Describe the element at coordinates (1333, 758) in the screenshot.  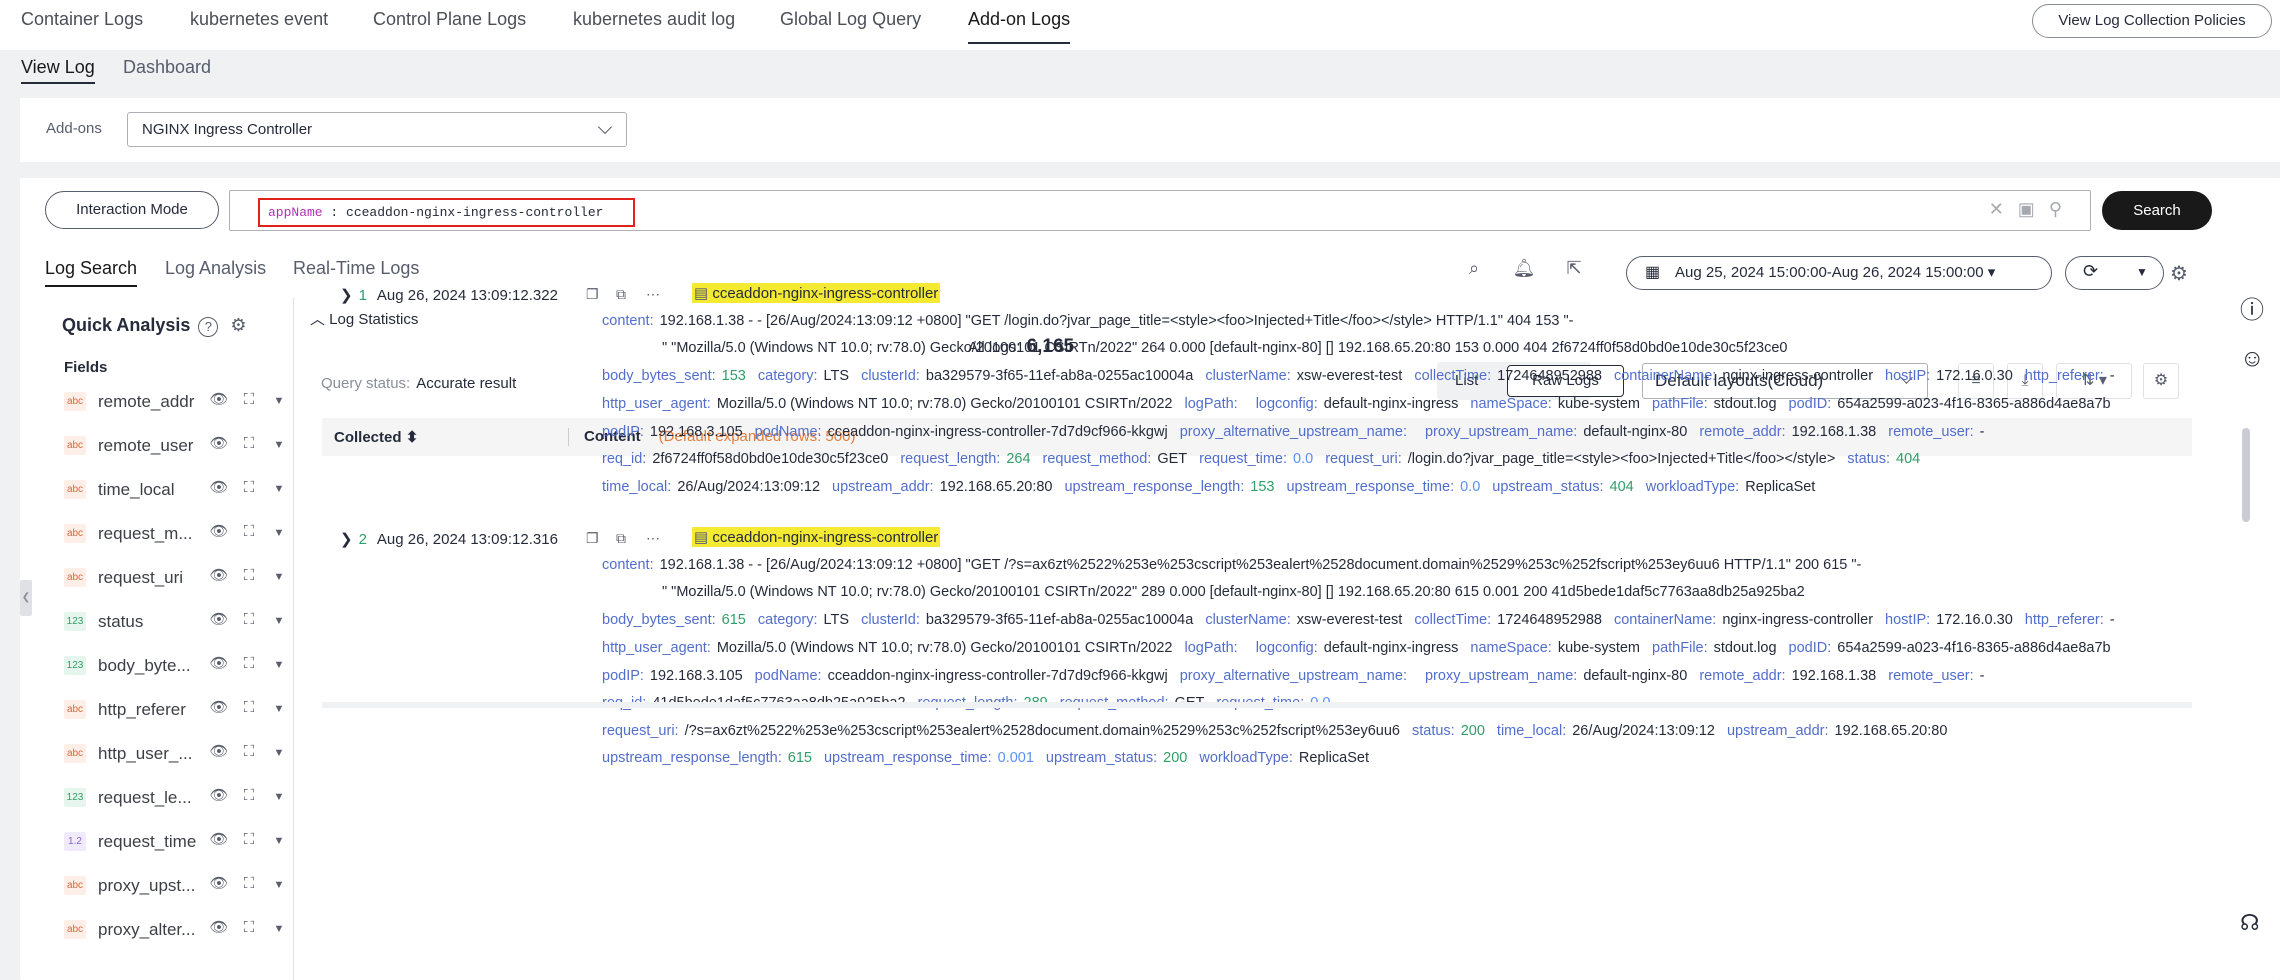
I see `log-field-value: ReplicaSet` at that location.